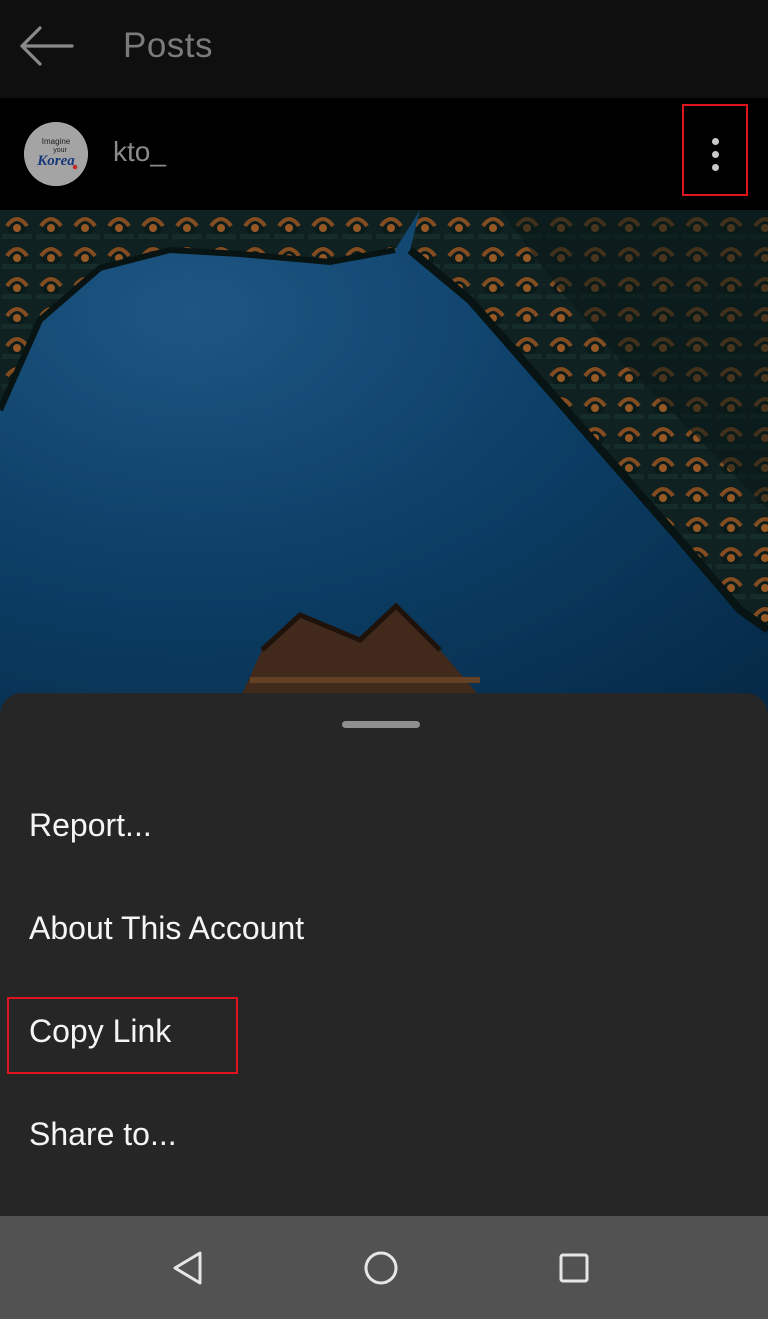 Image resolution: width=768 pixels, height=1319 pixels. I want to click on nav-back-triangle-icon, so click(188, 1268).